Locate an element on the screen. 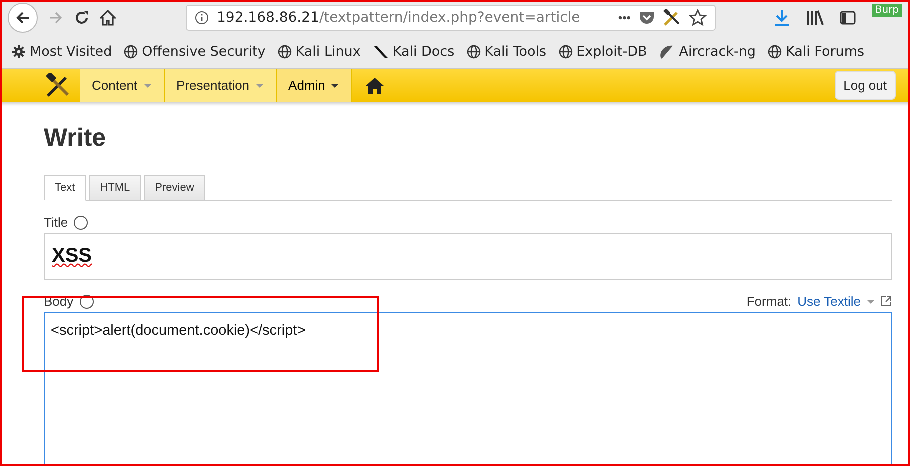 This screenshot has width=910, height=466. bookmark-label: Exploit-DB is located at coordinates (612, 52).